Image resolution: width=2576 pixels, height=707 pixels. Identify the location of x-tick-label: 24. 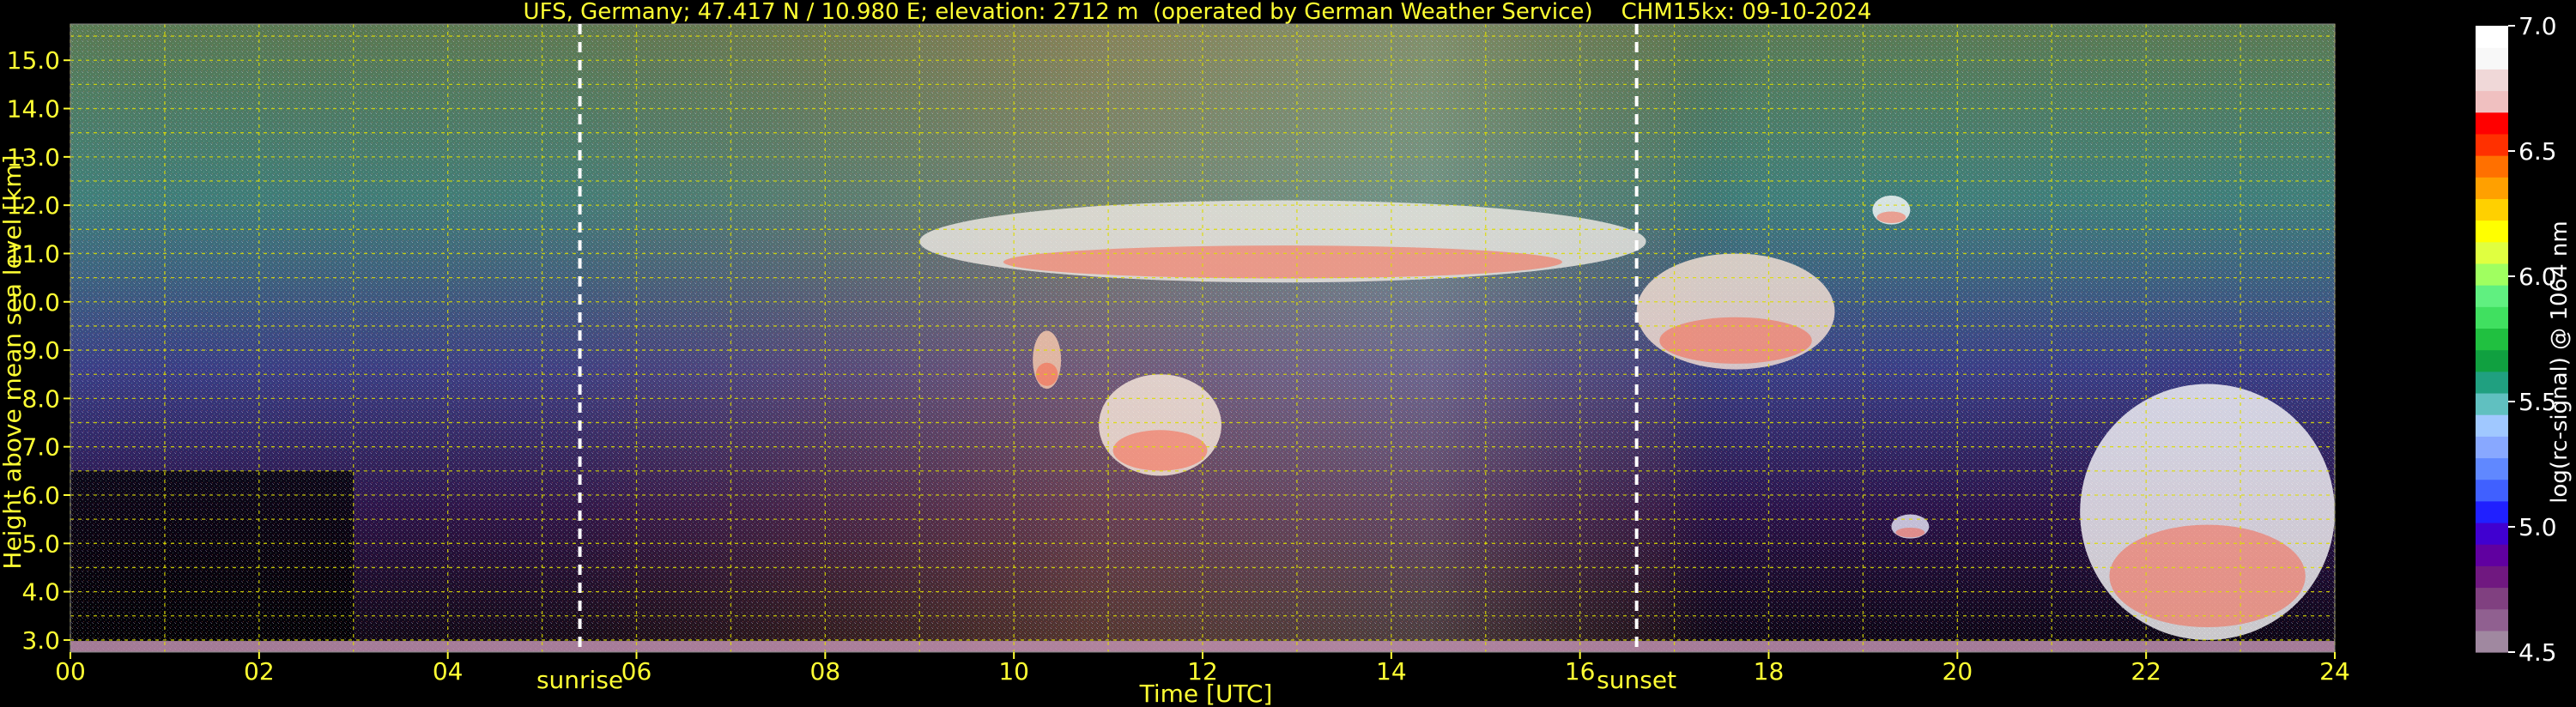
(2334, 671).